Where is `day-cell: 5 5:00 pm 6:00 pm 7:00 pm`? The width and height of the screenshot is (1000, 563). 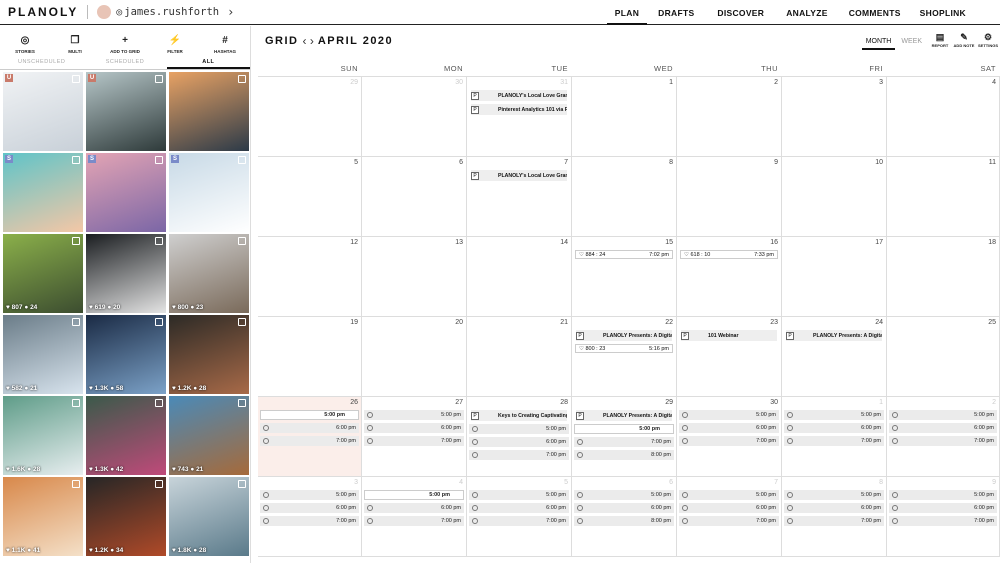
day-cell: 5 5:00 pm 6:00 pm 7:00 pm is located at coordinates (519, 517).